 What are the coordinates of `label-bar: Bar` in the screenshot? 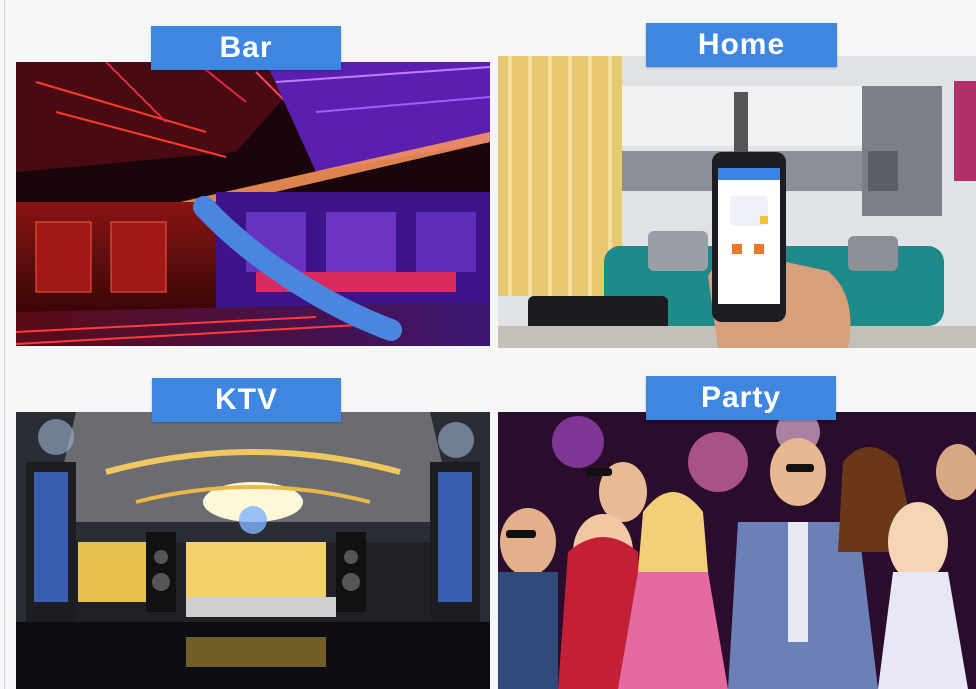 It's located at (246, 48).